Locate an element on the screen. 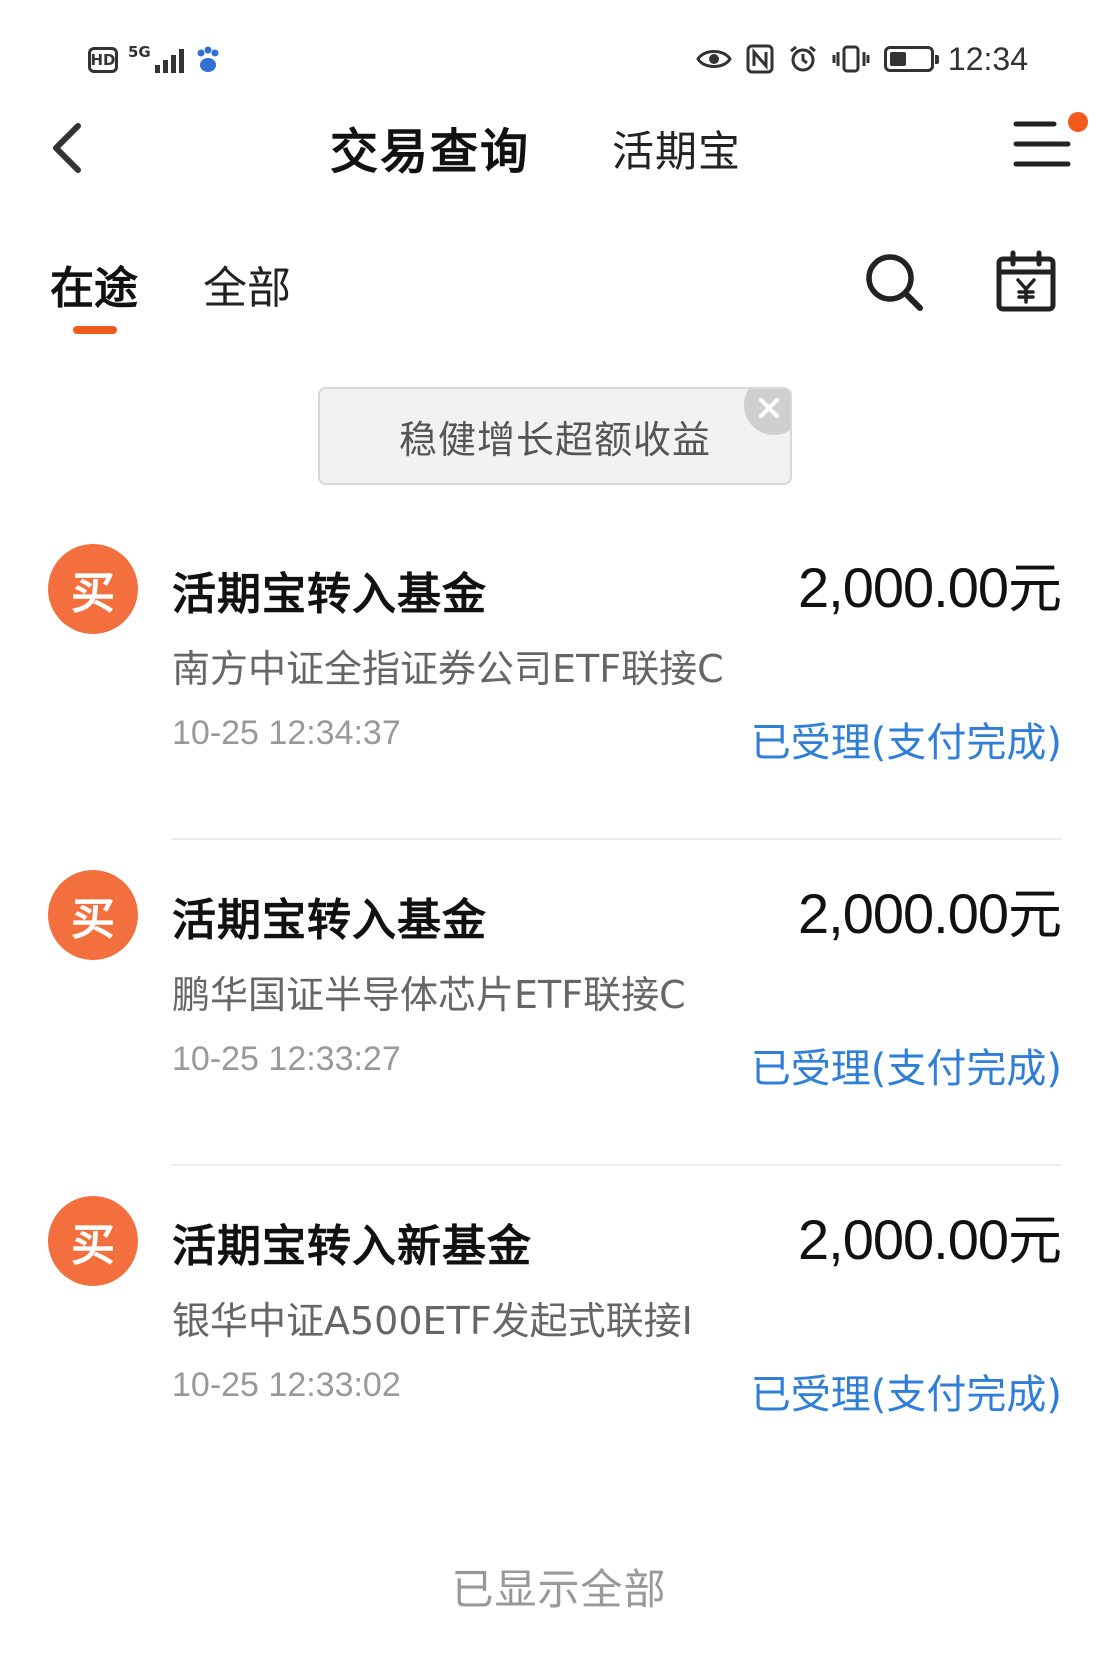 This screenshot has height=1672, width=1118. chevron-left-icon is located at coordinates (67, 148).